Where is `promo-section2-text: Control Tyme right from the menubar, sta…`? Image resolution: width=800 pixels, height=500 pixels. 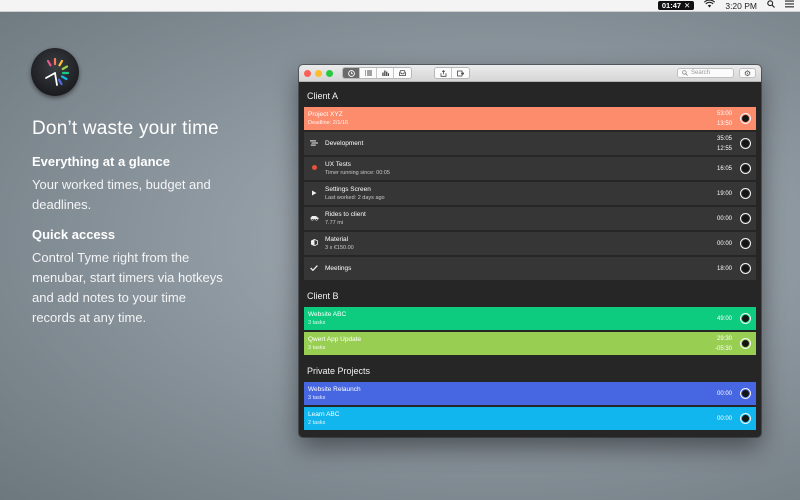
promo-section2-text: Control Tyme right from the menubar, sta… is located at coordinates (127, 287).